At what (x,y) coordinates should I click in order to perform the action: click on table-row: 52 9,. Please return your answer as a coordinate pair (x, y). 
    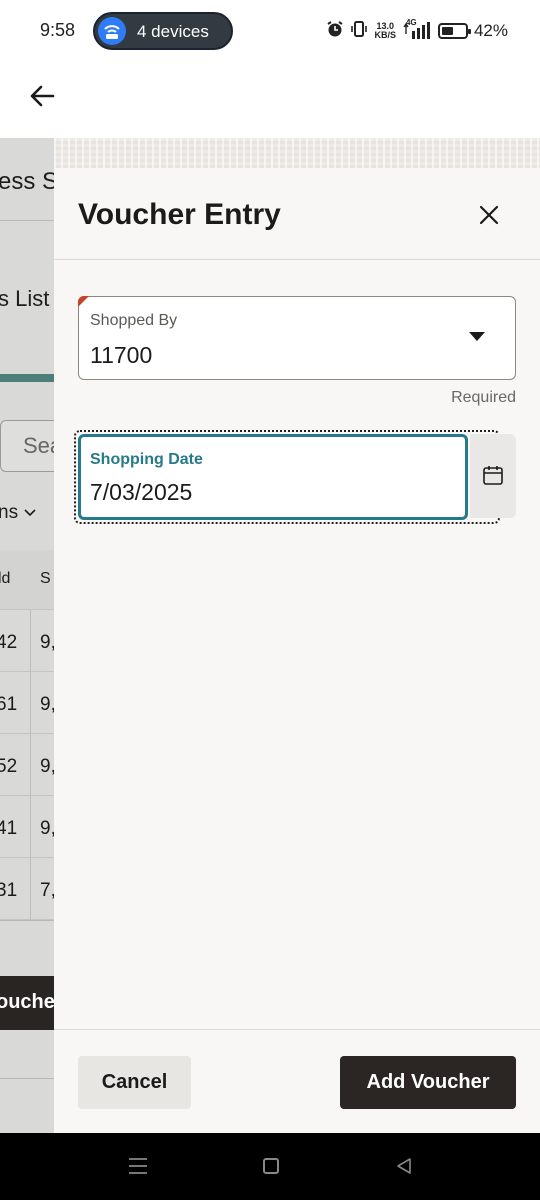
    Looking at the image, I should click on (27, 765).